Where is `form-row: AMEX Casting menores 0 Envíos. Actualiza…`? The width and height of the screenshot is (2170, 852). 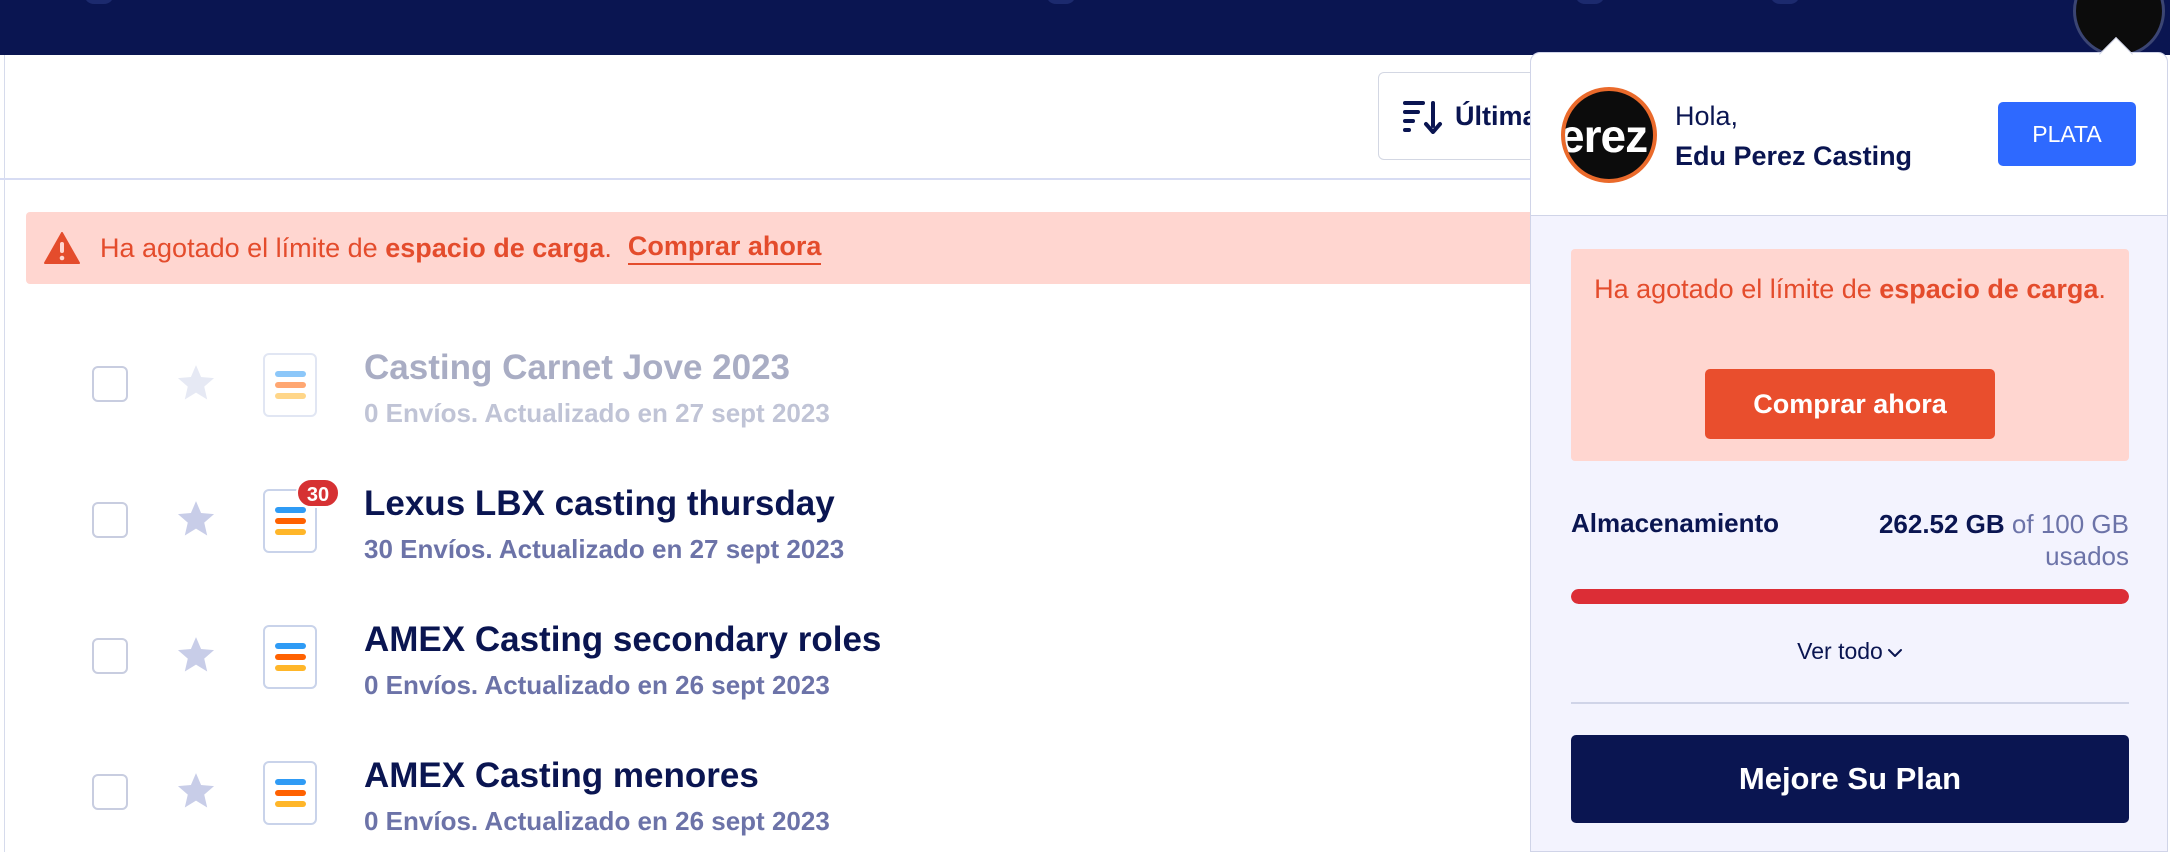
form-row: AMEX Casting menores 0 Envíos. Actualiza… is located at coordinates (765, 788).